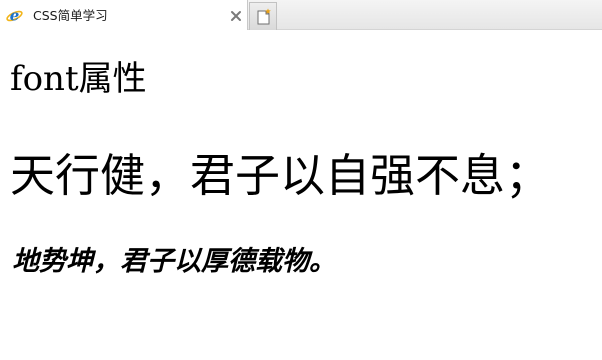  I want to click on new-tab-icon, so click(264, 16).